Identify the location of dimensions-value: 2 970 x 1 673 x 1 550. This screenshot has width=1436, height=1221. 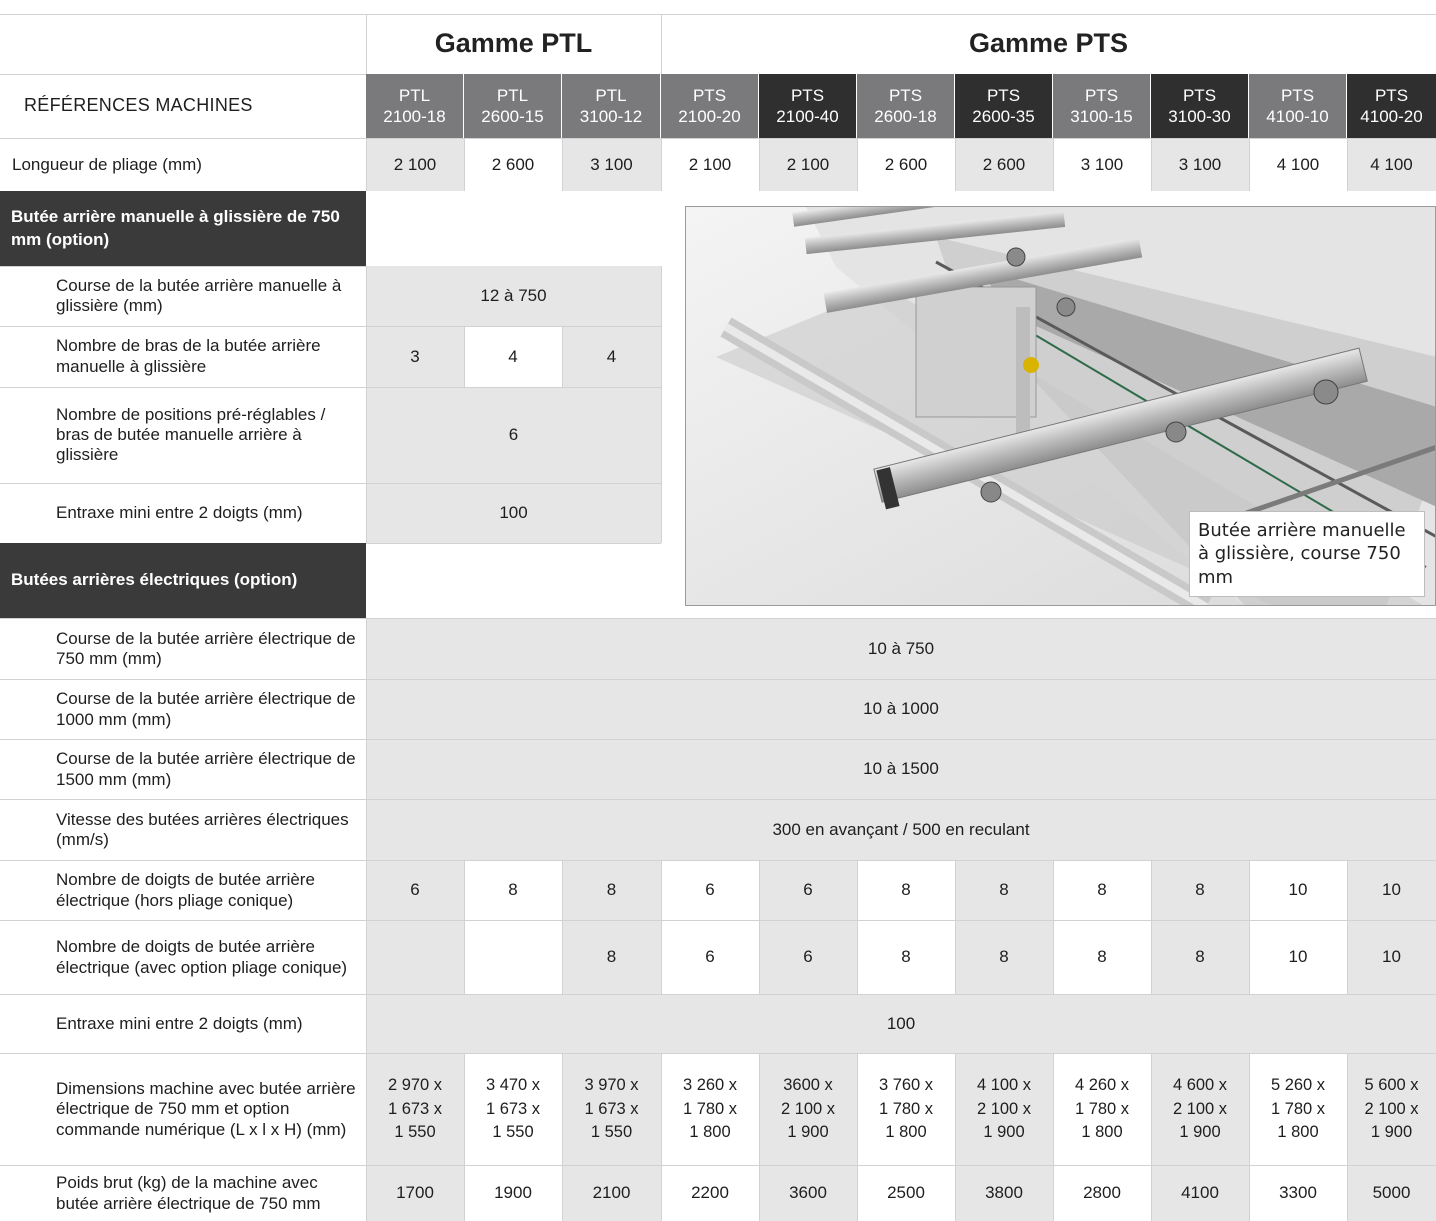
(415, 1109).